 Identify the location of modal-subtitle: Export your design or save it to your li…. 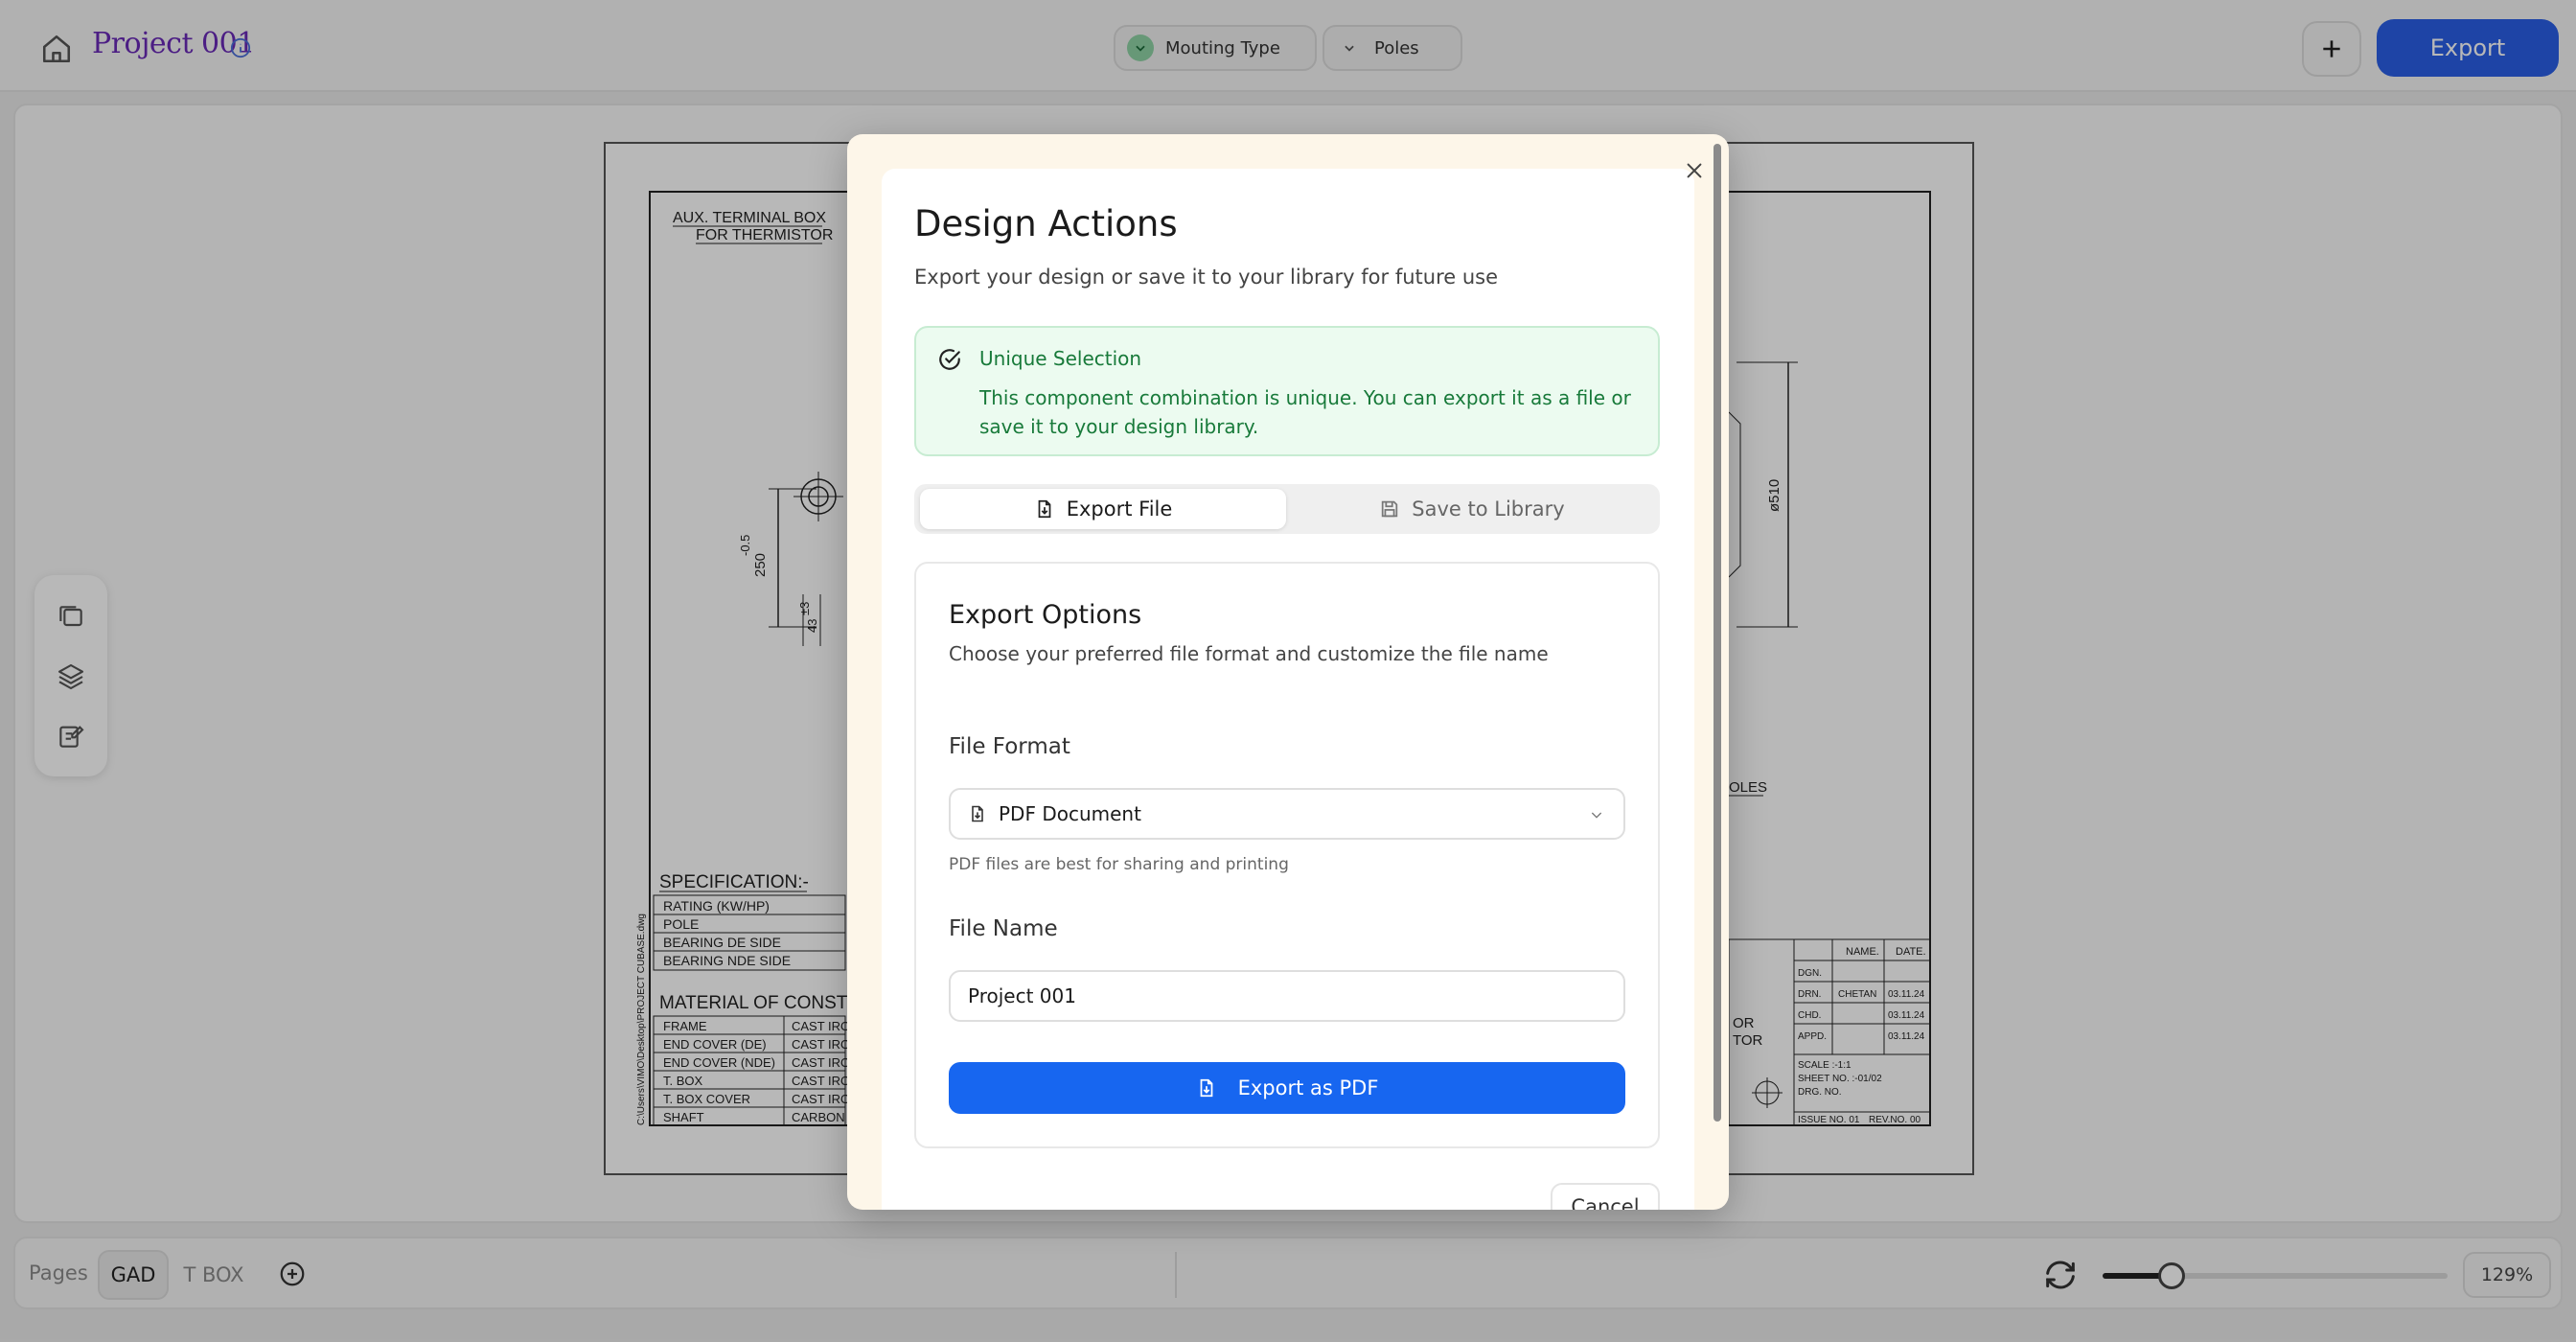
(1206, 277).